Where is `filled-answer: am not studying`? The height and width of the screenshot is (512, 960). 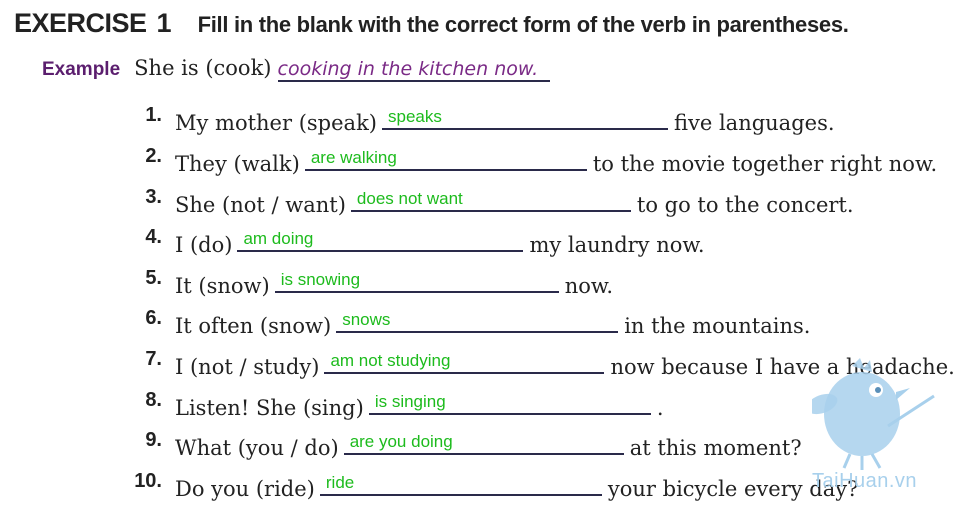 filled-answer: am not studying is located at coordinates (390, 360).